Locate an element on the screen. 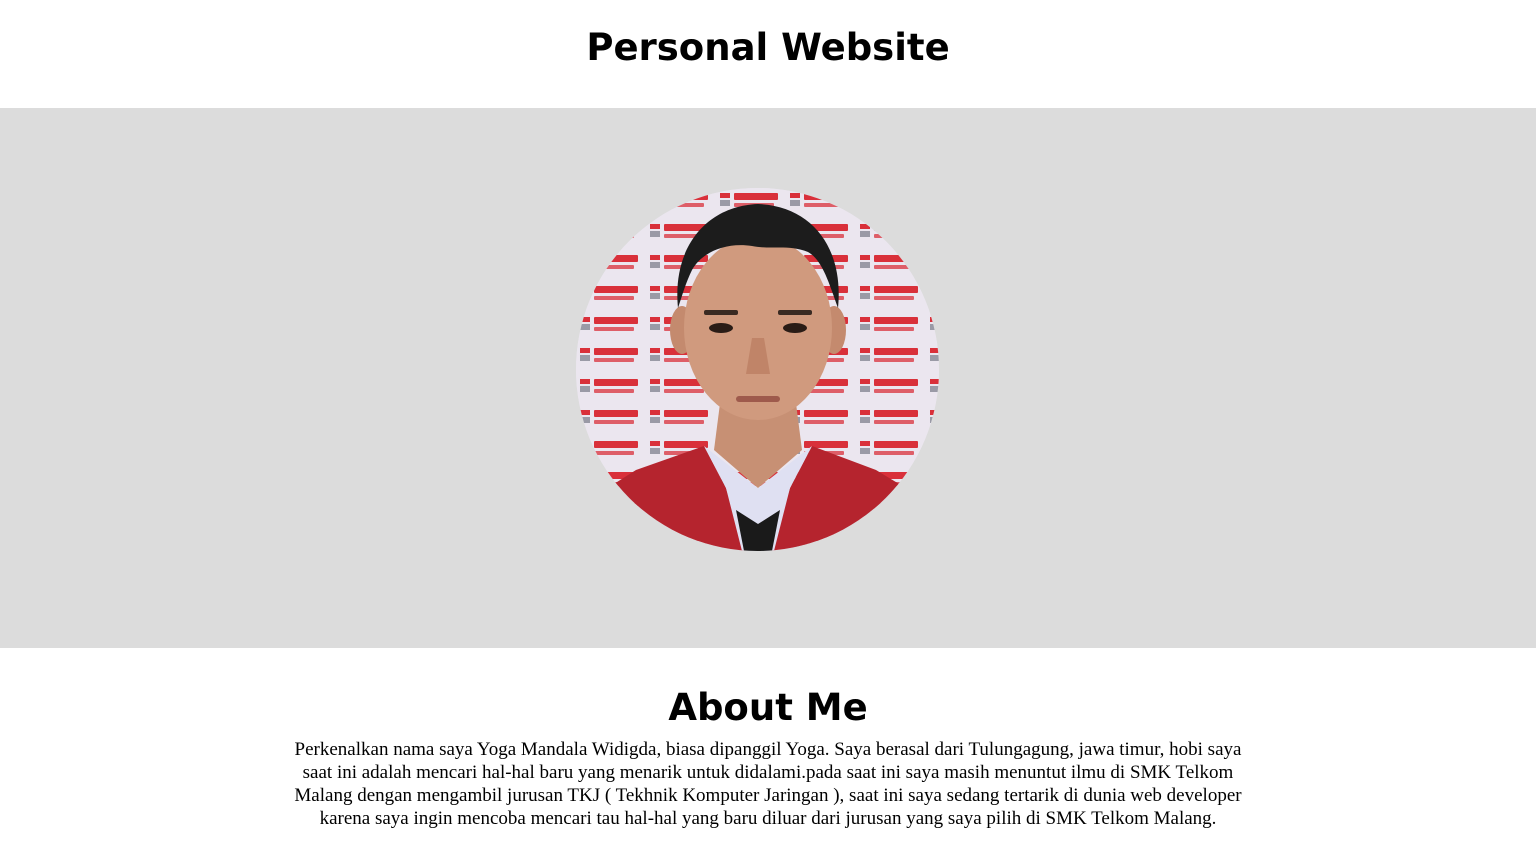  site-header: Personal Website is located at coordinates (768, 54).